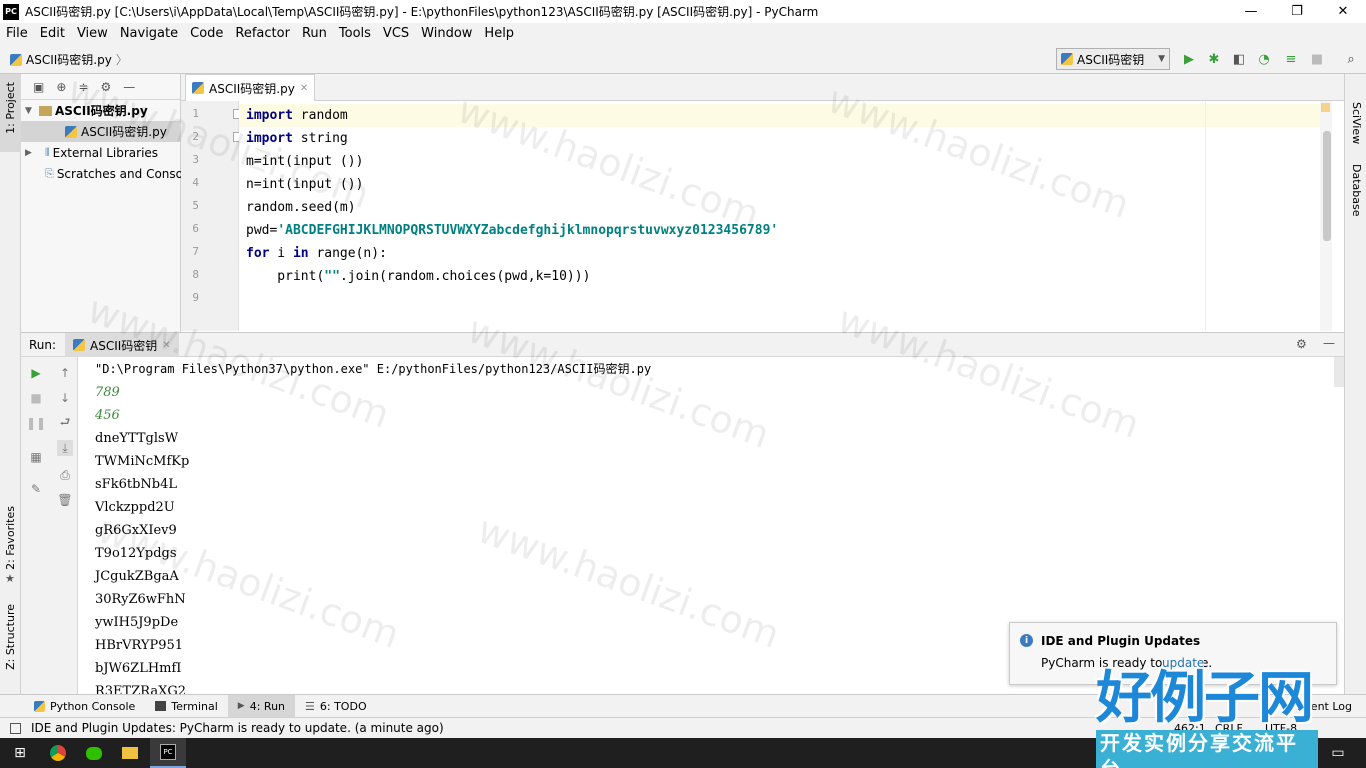  I want to click on layout-icon: ▦, so click(36, 457).